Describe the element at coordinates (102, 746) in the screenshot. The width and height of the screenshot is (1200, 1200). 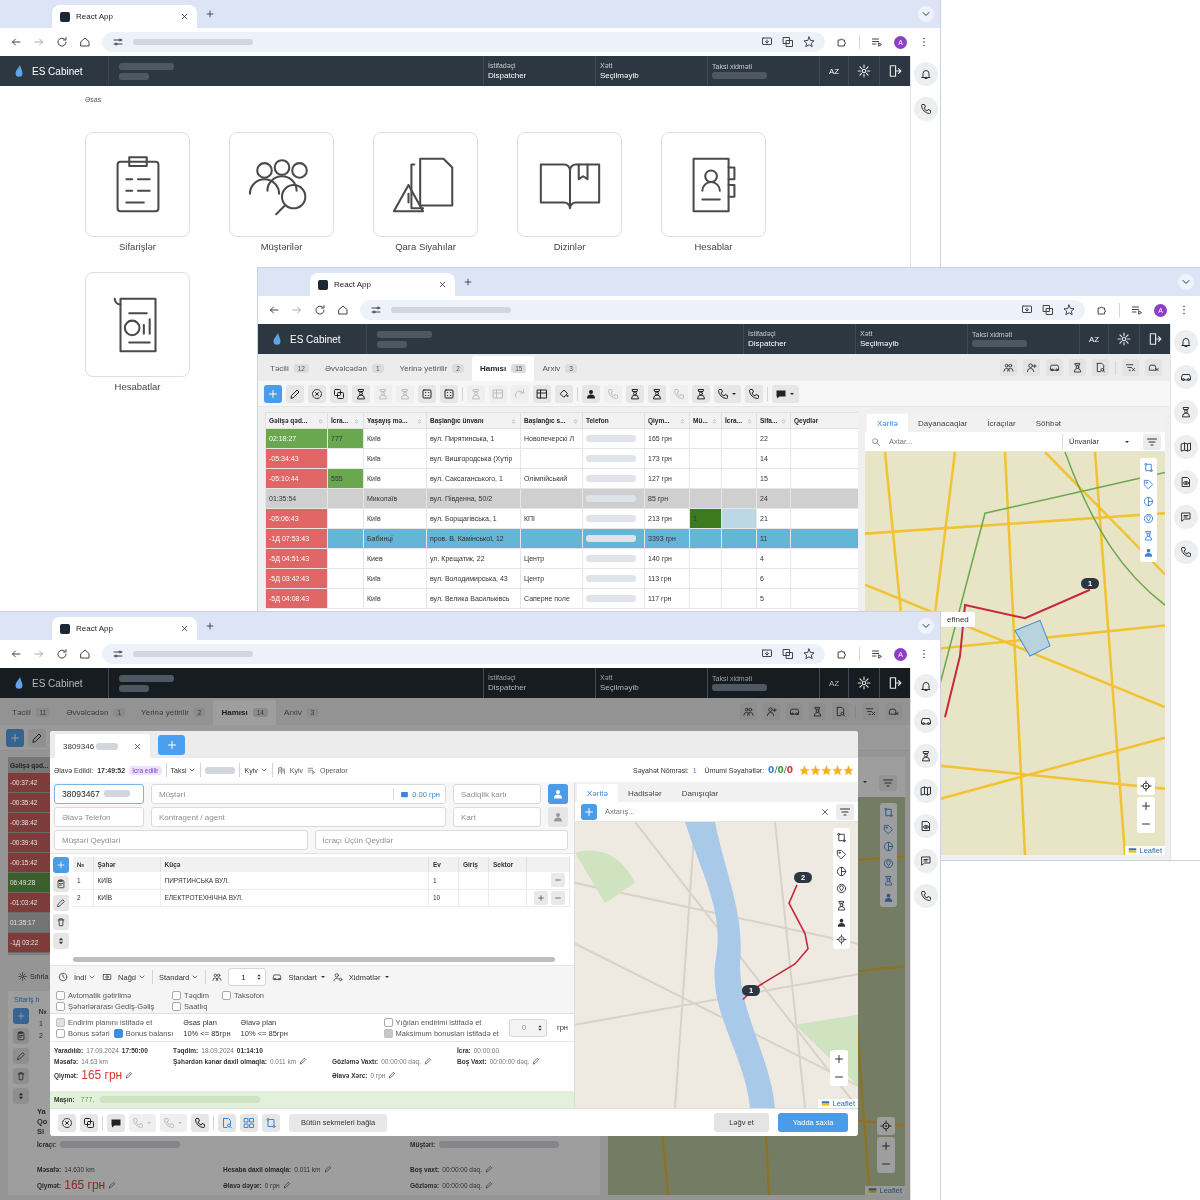
I see `tab: 3809346` at that location.